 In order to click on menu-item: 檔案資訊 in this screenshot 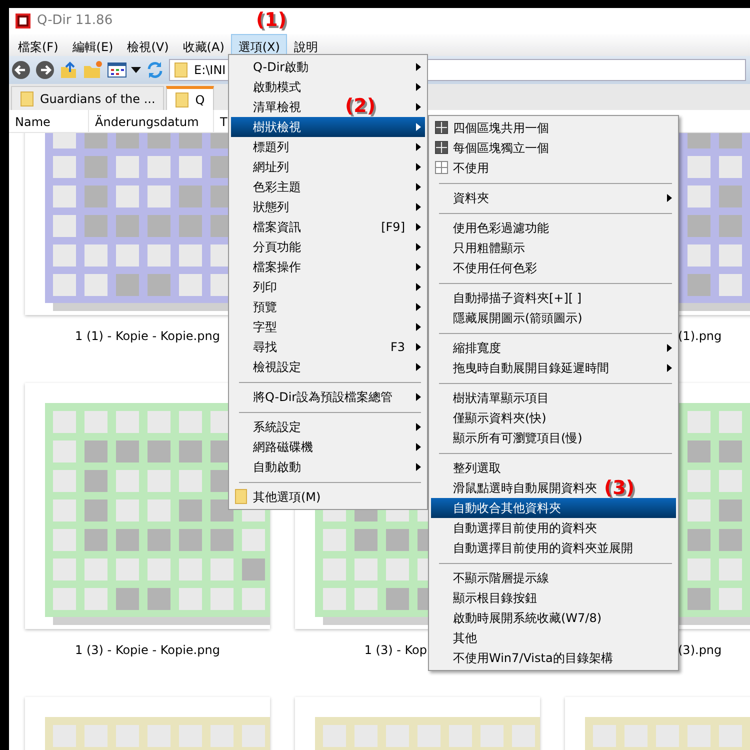, I will do `click(277, 227)`.